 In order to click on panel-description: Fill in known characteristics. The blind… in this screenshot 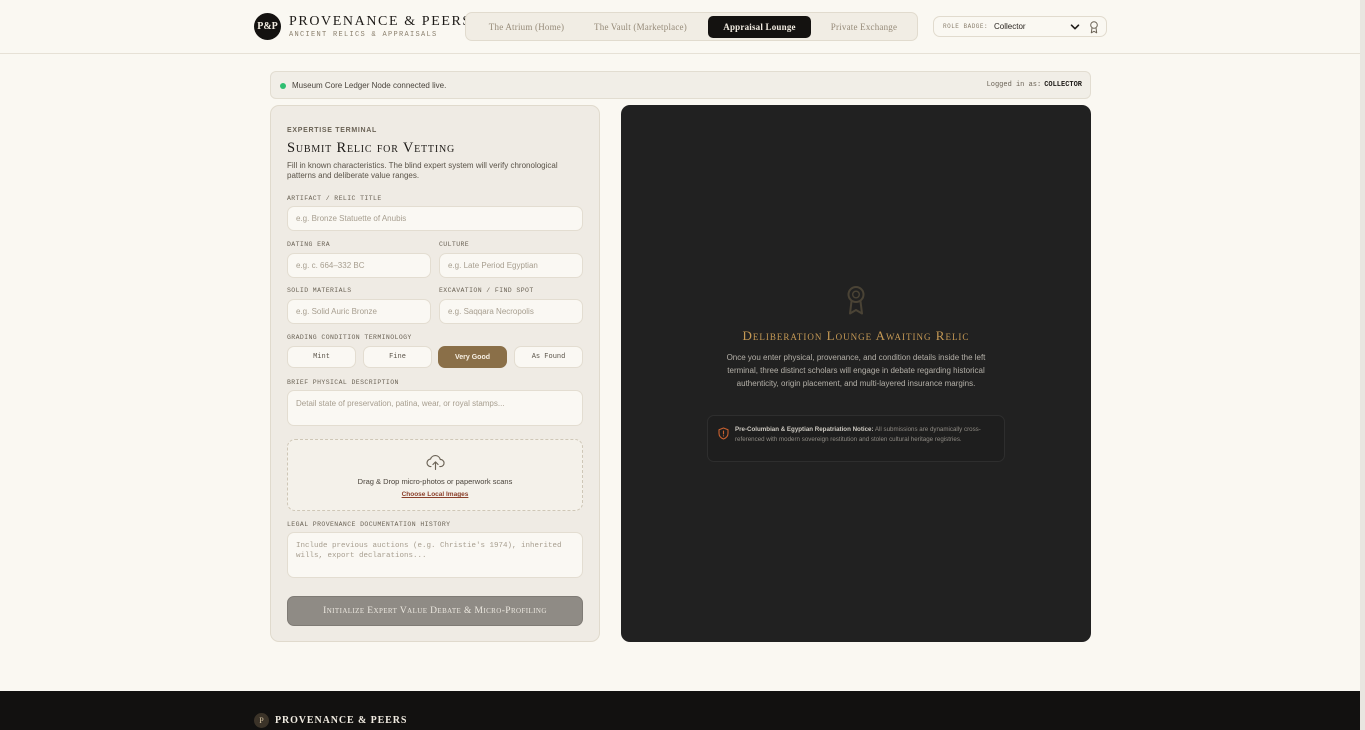, I will do `click(422, 170)`.